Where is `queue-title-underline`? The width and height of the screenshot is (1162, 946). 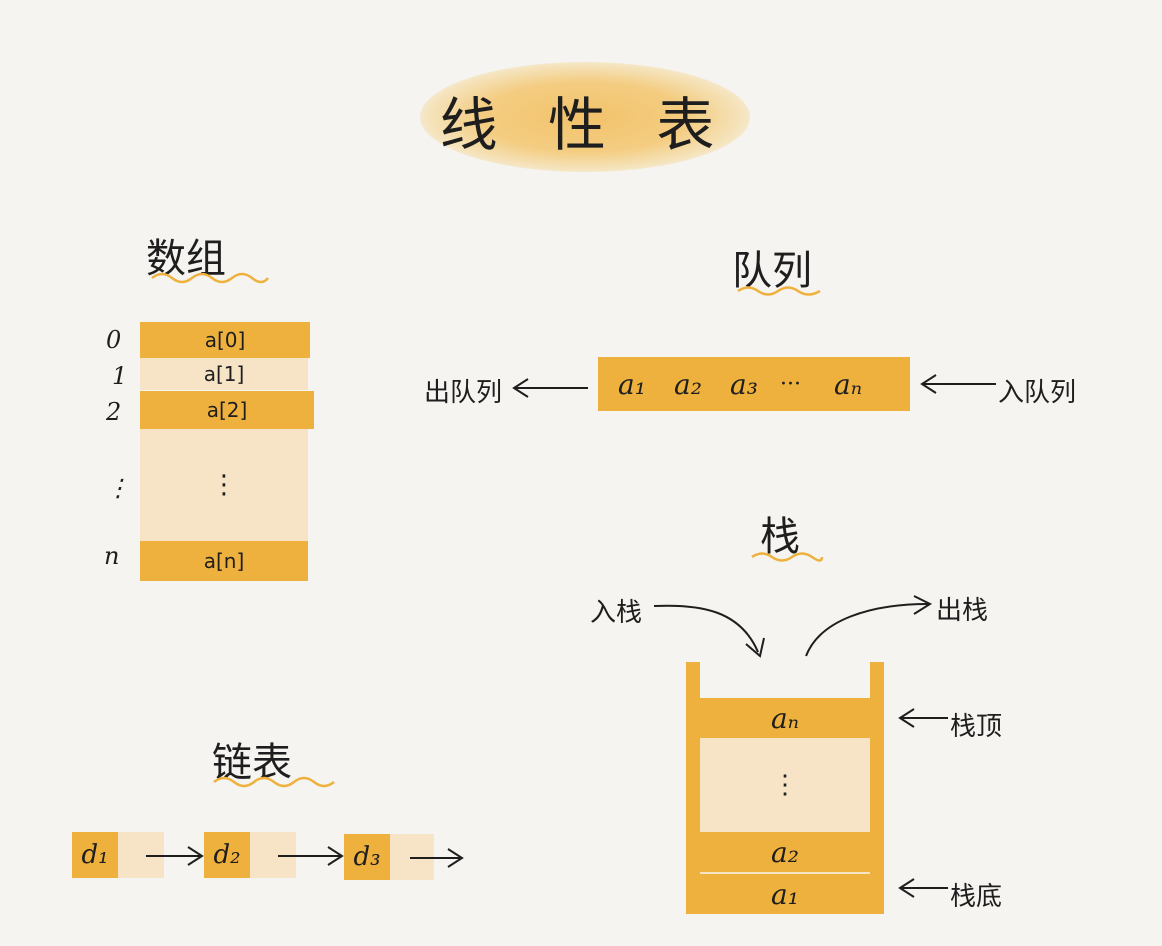
queue-title-underline is located at coordinates (779, 291).